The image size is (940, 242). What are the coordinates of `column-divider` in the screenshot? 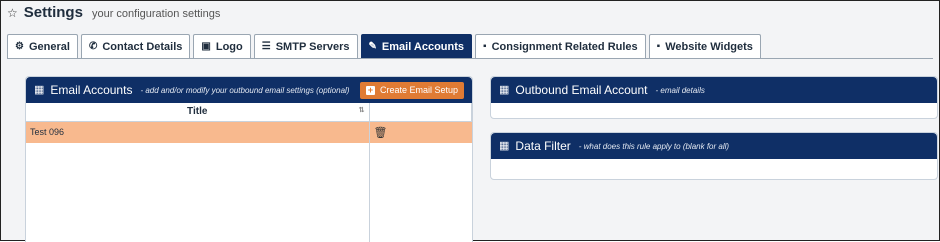 It's located at (369, 190).